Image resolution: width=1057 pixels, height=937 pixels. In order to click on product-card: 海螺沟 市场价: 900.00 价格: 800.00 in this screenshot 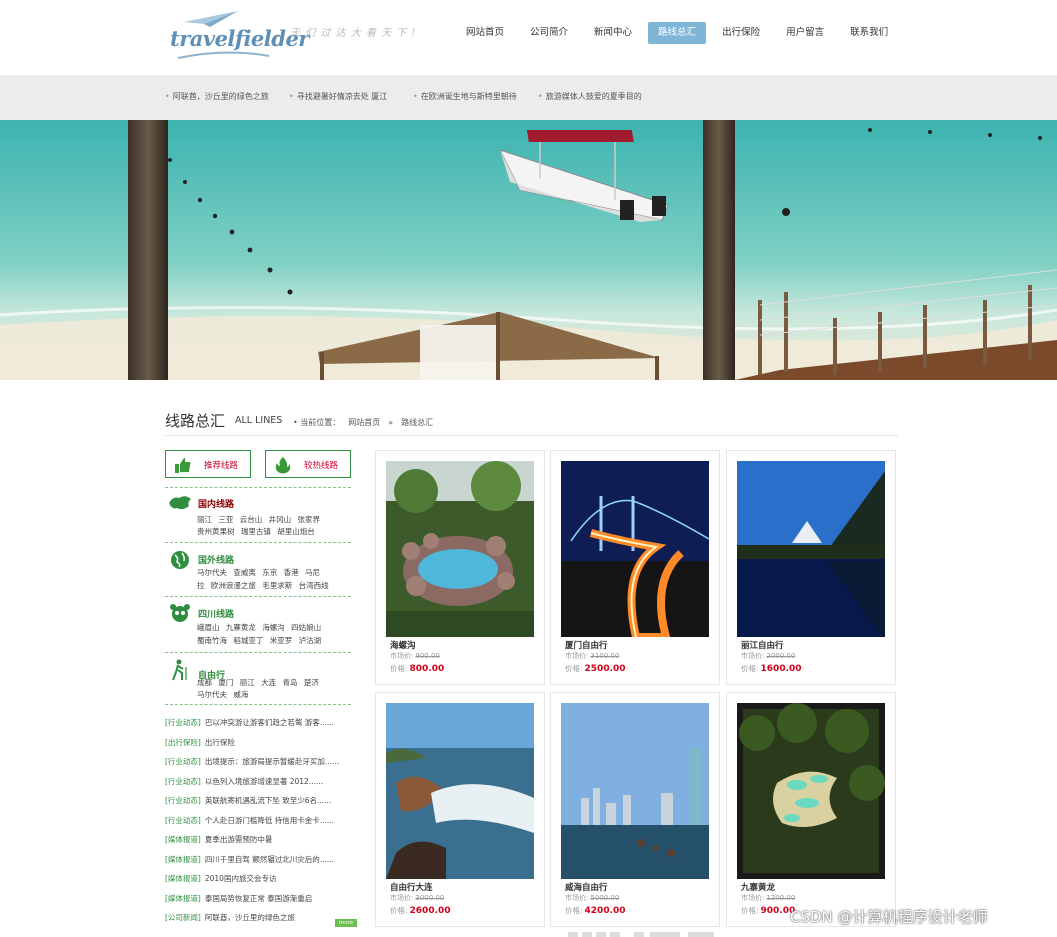, I will do `click(460, 567)`.